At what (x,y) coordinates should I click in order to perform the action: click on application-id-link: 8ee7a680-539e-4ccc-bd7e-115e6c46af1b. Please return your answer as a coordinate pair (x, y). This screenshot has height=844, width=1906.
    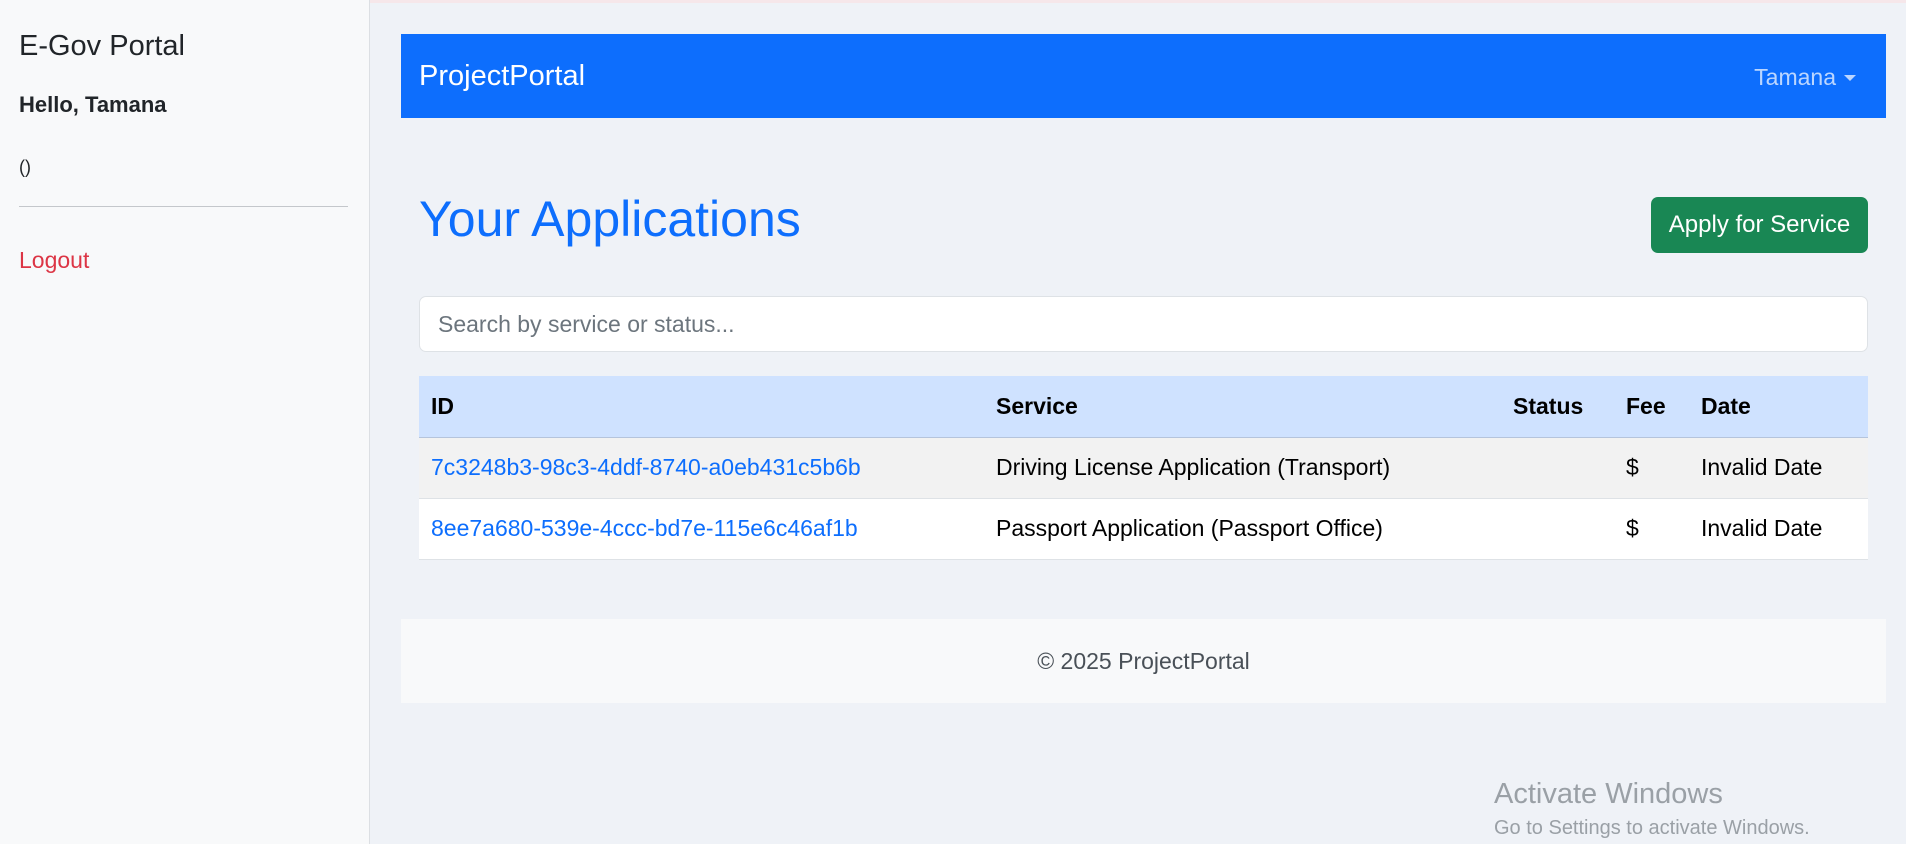
    Looking at the image, I should click on (644, 528).